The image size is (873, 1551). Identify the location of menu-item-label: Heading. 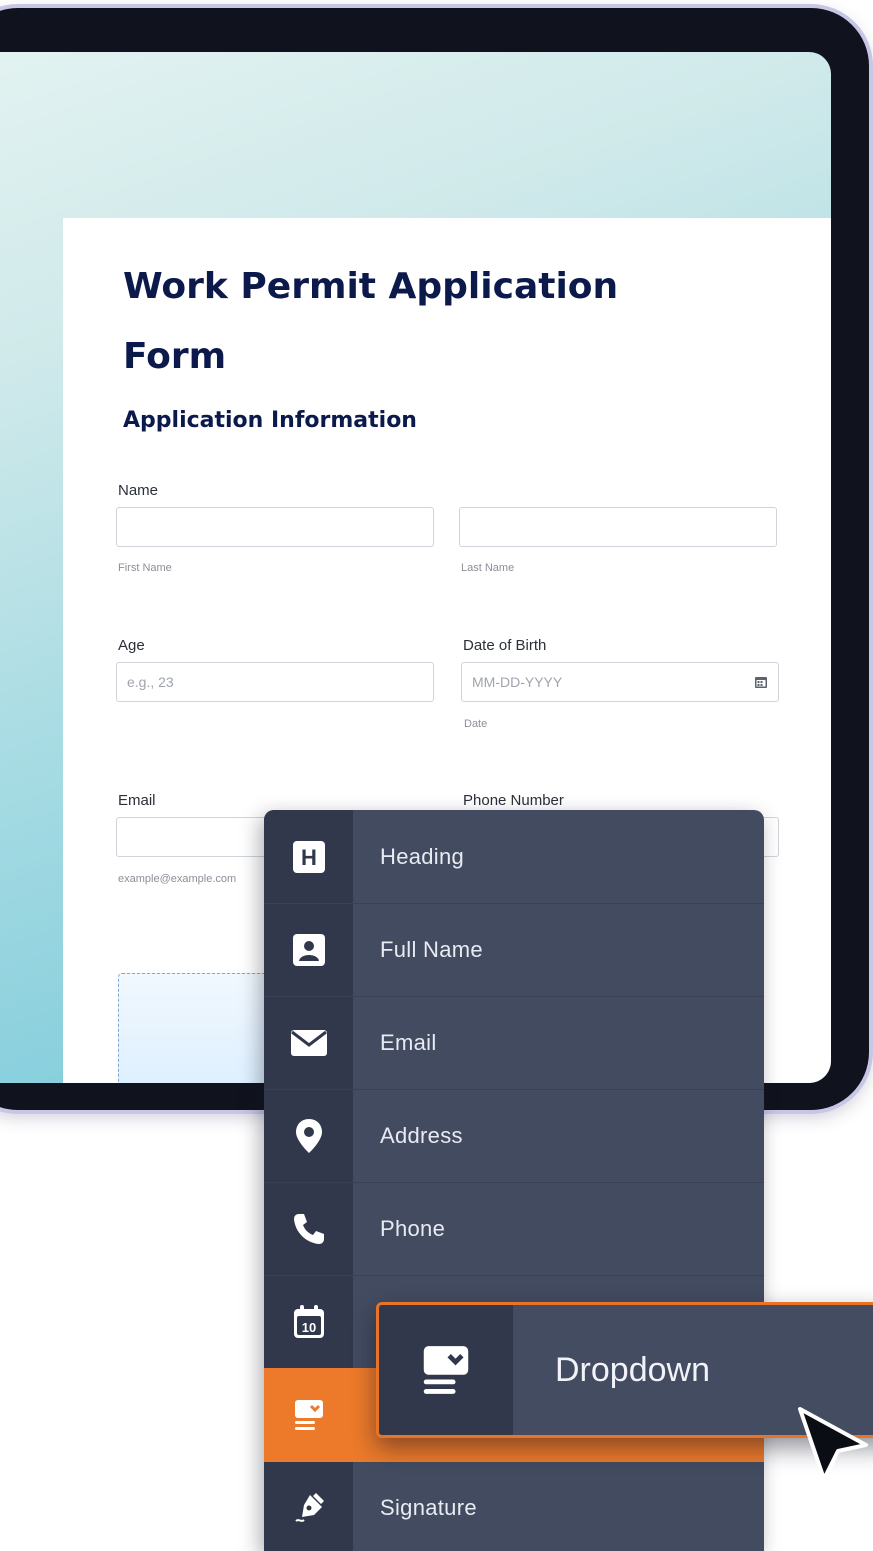
(422, 856).